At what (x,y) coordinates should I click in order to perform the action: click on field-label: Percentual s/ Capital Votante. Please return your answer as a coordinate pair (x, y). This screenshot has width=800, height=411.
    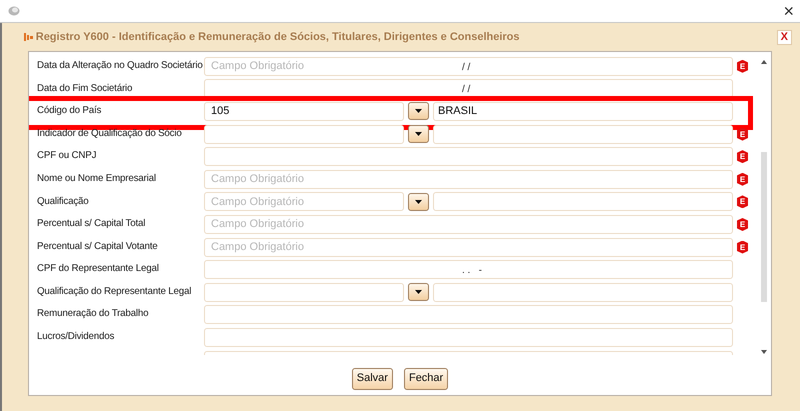
    Looking at the image, I should click on (98, 247).